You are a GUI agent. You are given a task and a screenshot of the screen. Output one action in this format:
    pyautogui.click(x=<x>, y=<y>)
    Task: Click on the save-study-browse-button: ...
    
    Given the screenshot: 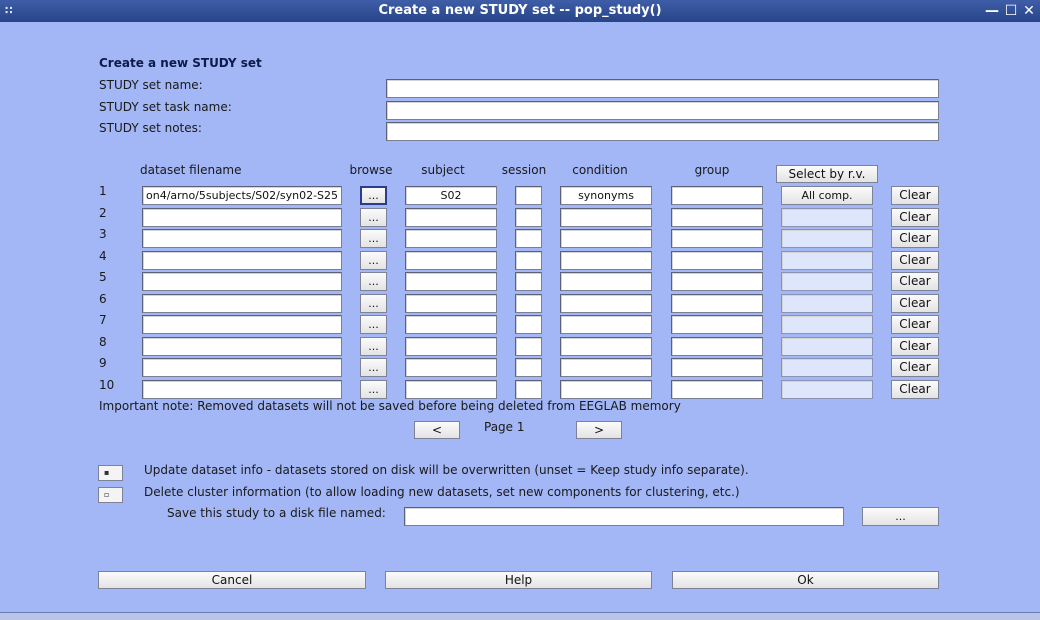 What is the action you would take?
    pyautogui.click(x=900, y=516)
    